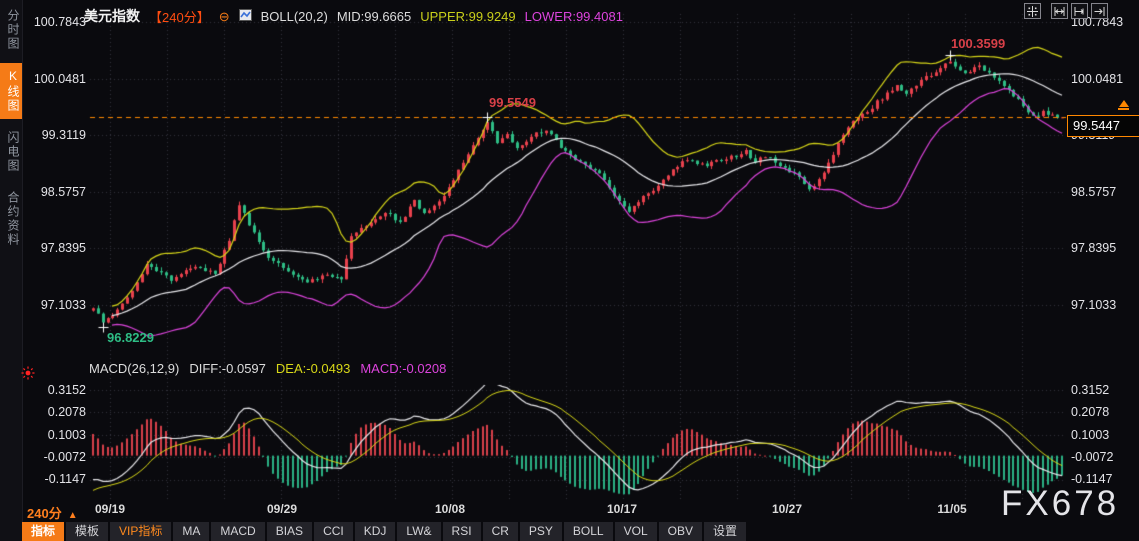 Image resolution: width=1139 pixels, height=541 pixels. Describe the element at coordinates (1123, 105) in the screenshot. I see `jump-to-latest-icon` at that location.